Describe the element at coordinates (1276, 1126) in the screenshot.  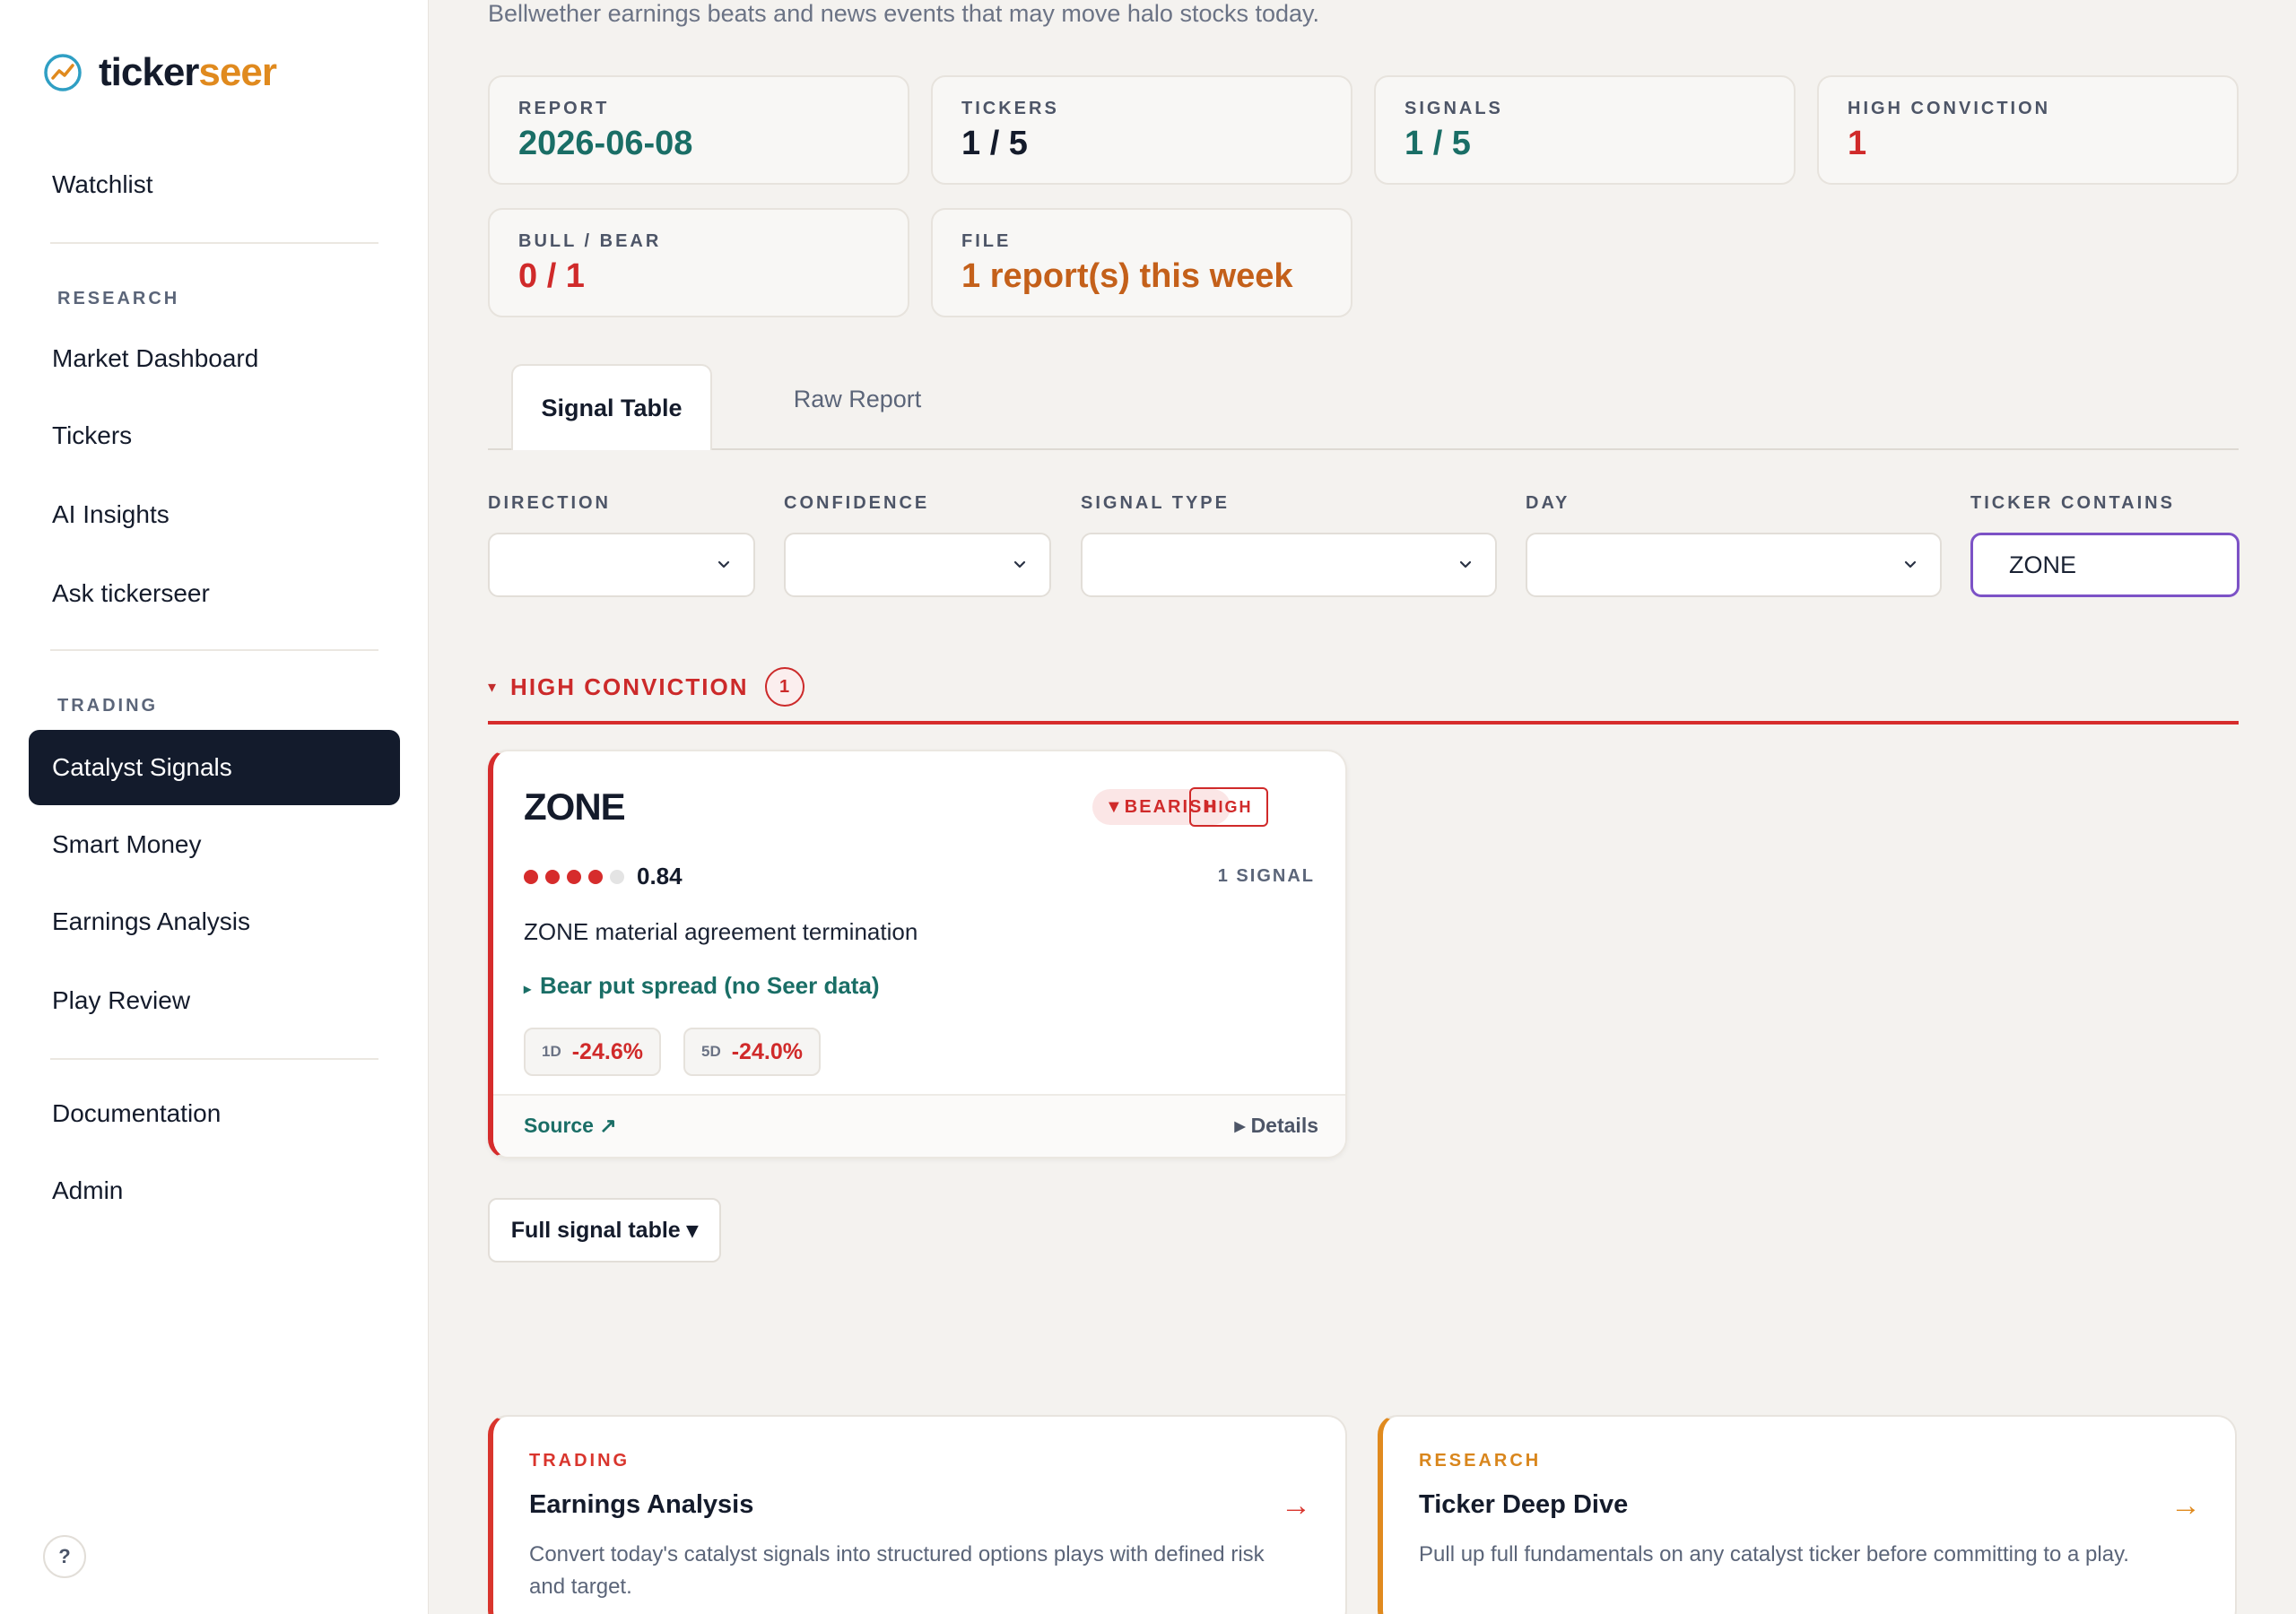
I see `details-toggle: ▸ Details` at that location.